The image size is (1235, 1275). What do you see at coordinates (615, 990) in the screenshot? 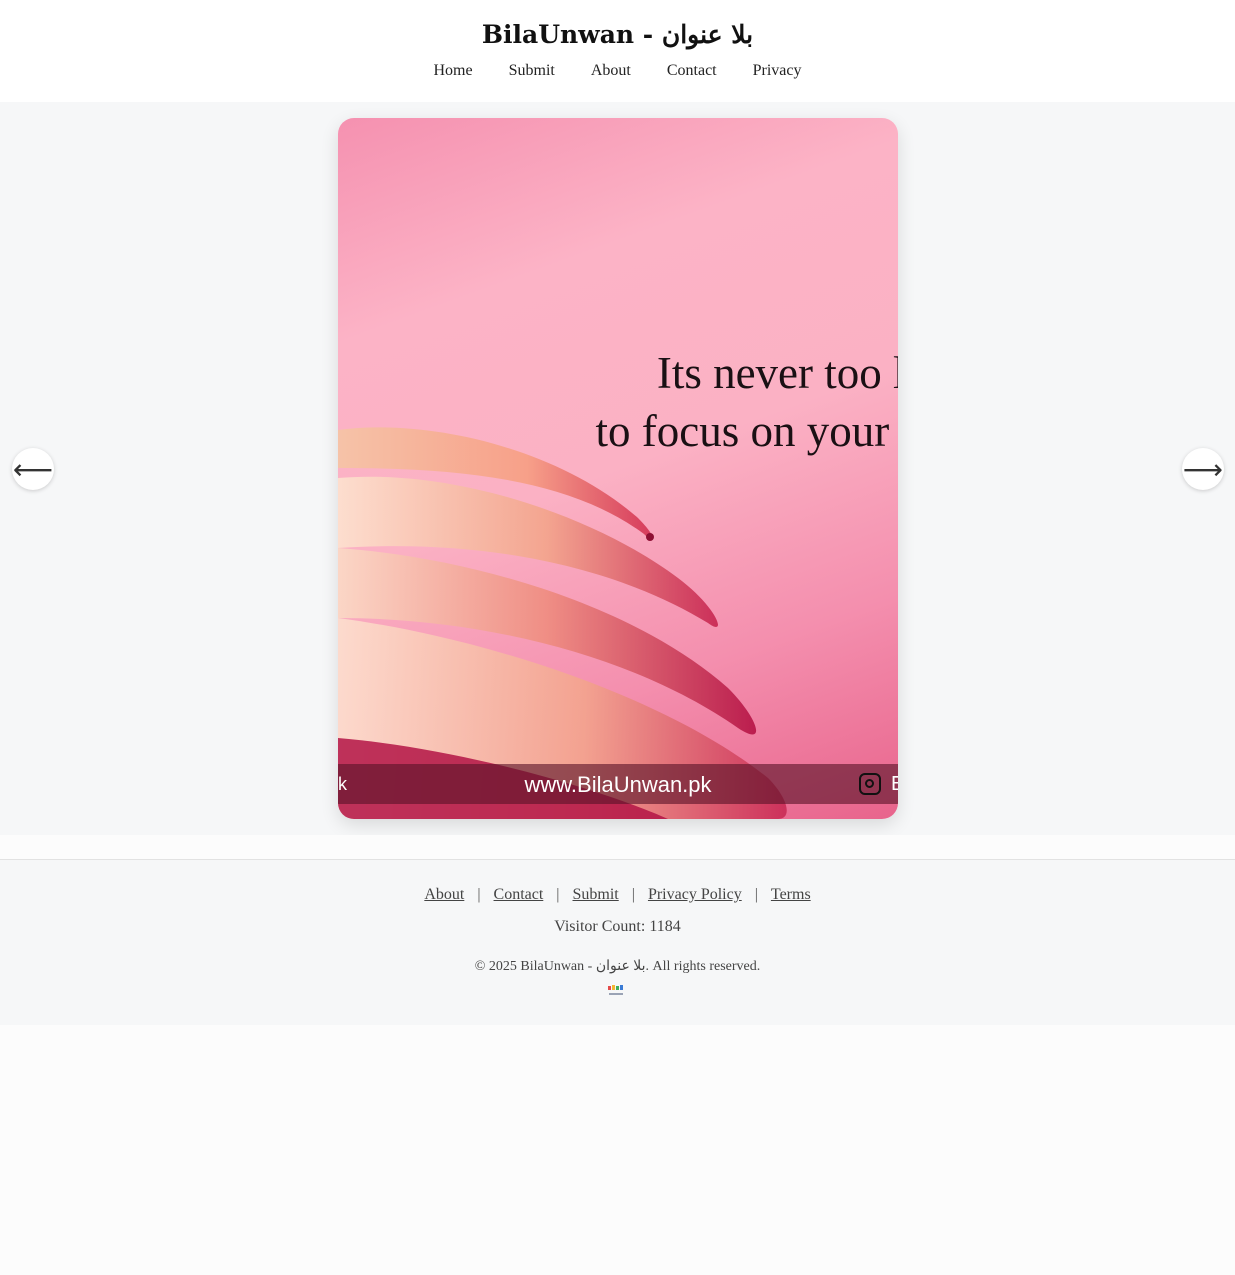
I see `site-logo-icon` at bounding box center [615, 990].